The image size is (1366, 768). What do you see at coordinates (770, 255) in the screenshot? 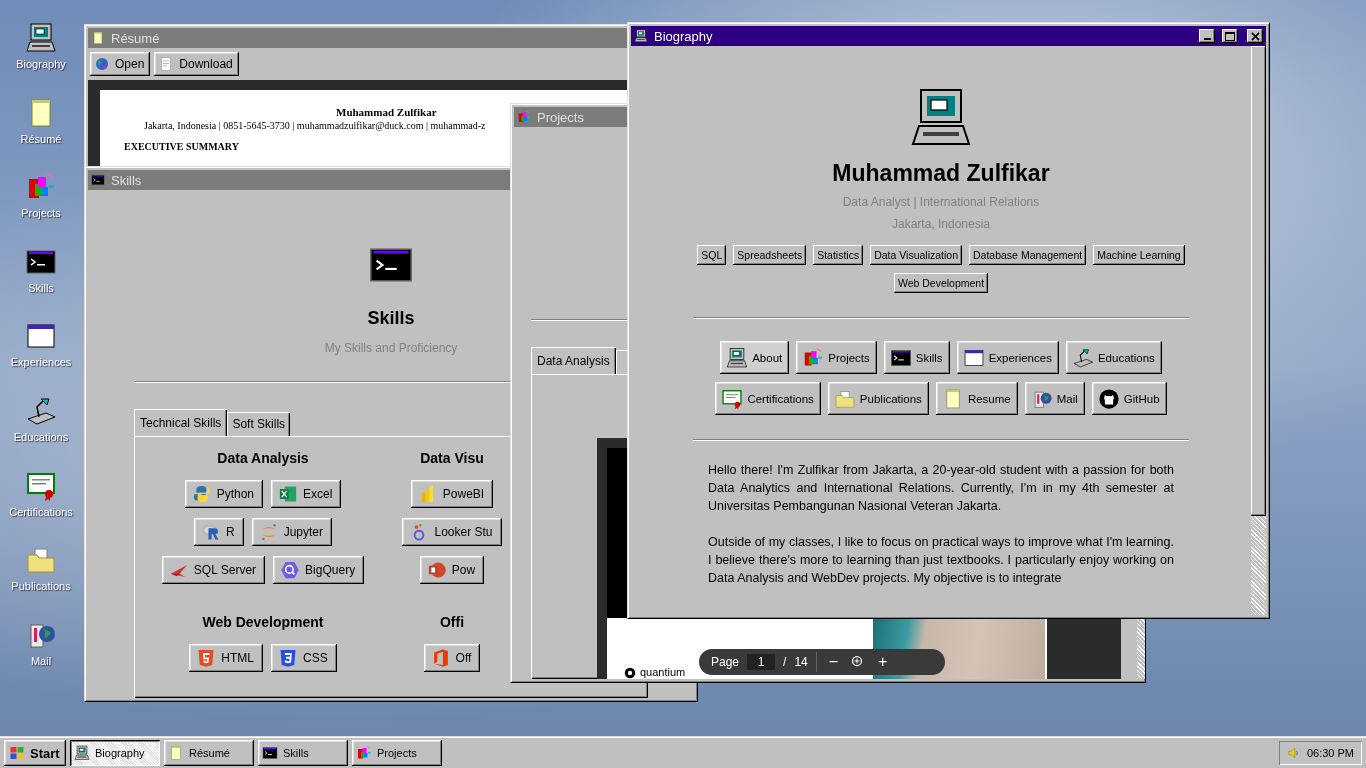
I see `skill-tag: Spreadsheets` at bounding box center [770, 255].